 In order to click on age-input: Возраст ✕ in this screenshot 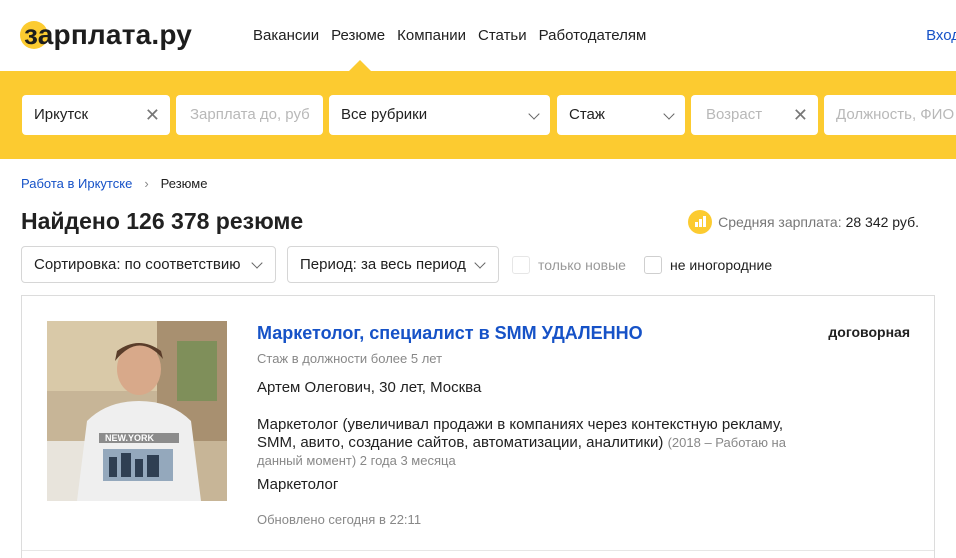, I will do `click(754, 115)`.